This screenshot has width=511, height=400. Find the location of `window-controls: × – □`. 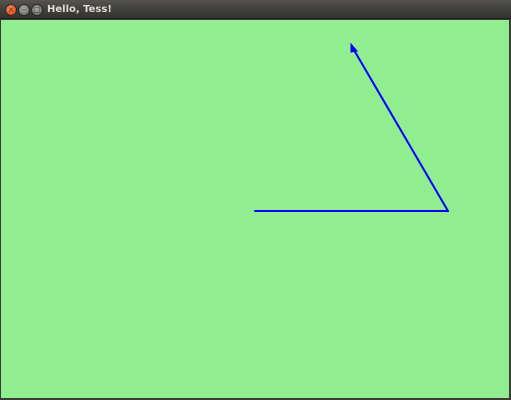

window-controls: × – □ is located at coordinates (24, 9).